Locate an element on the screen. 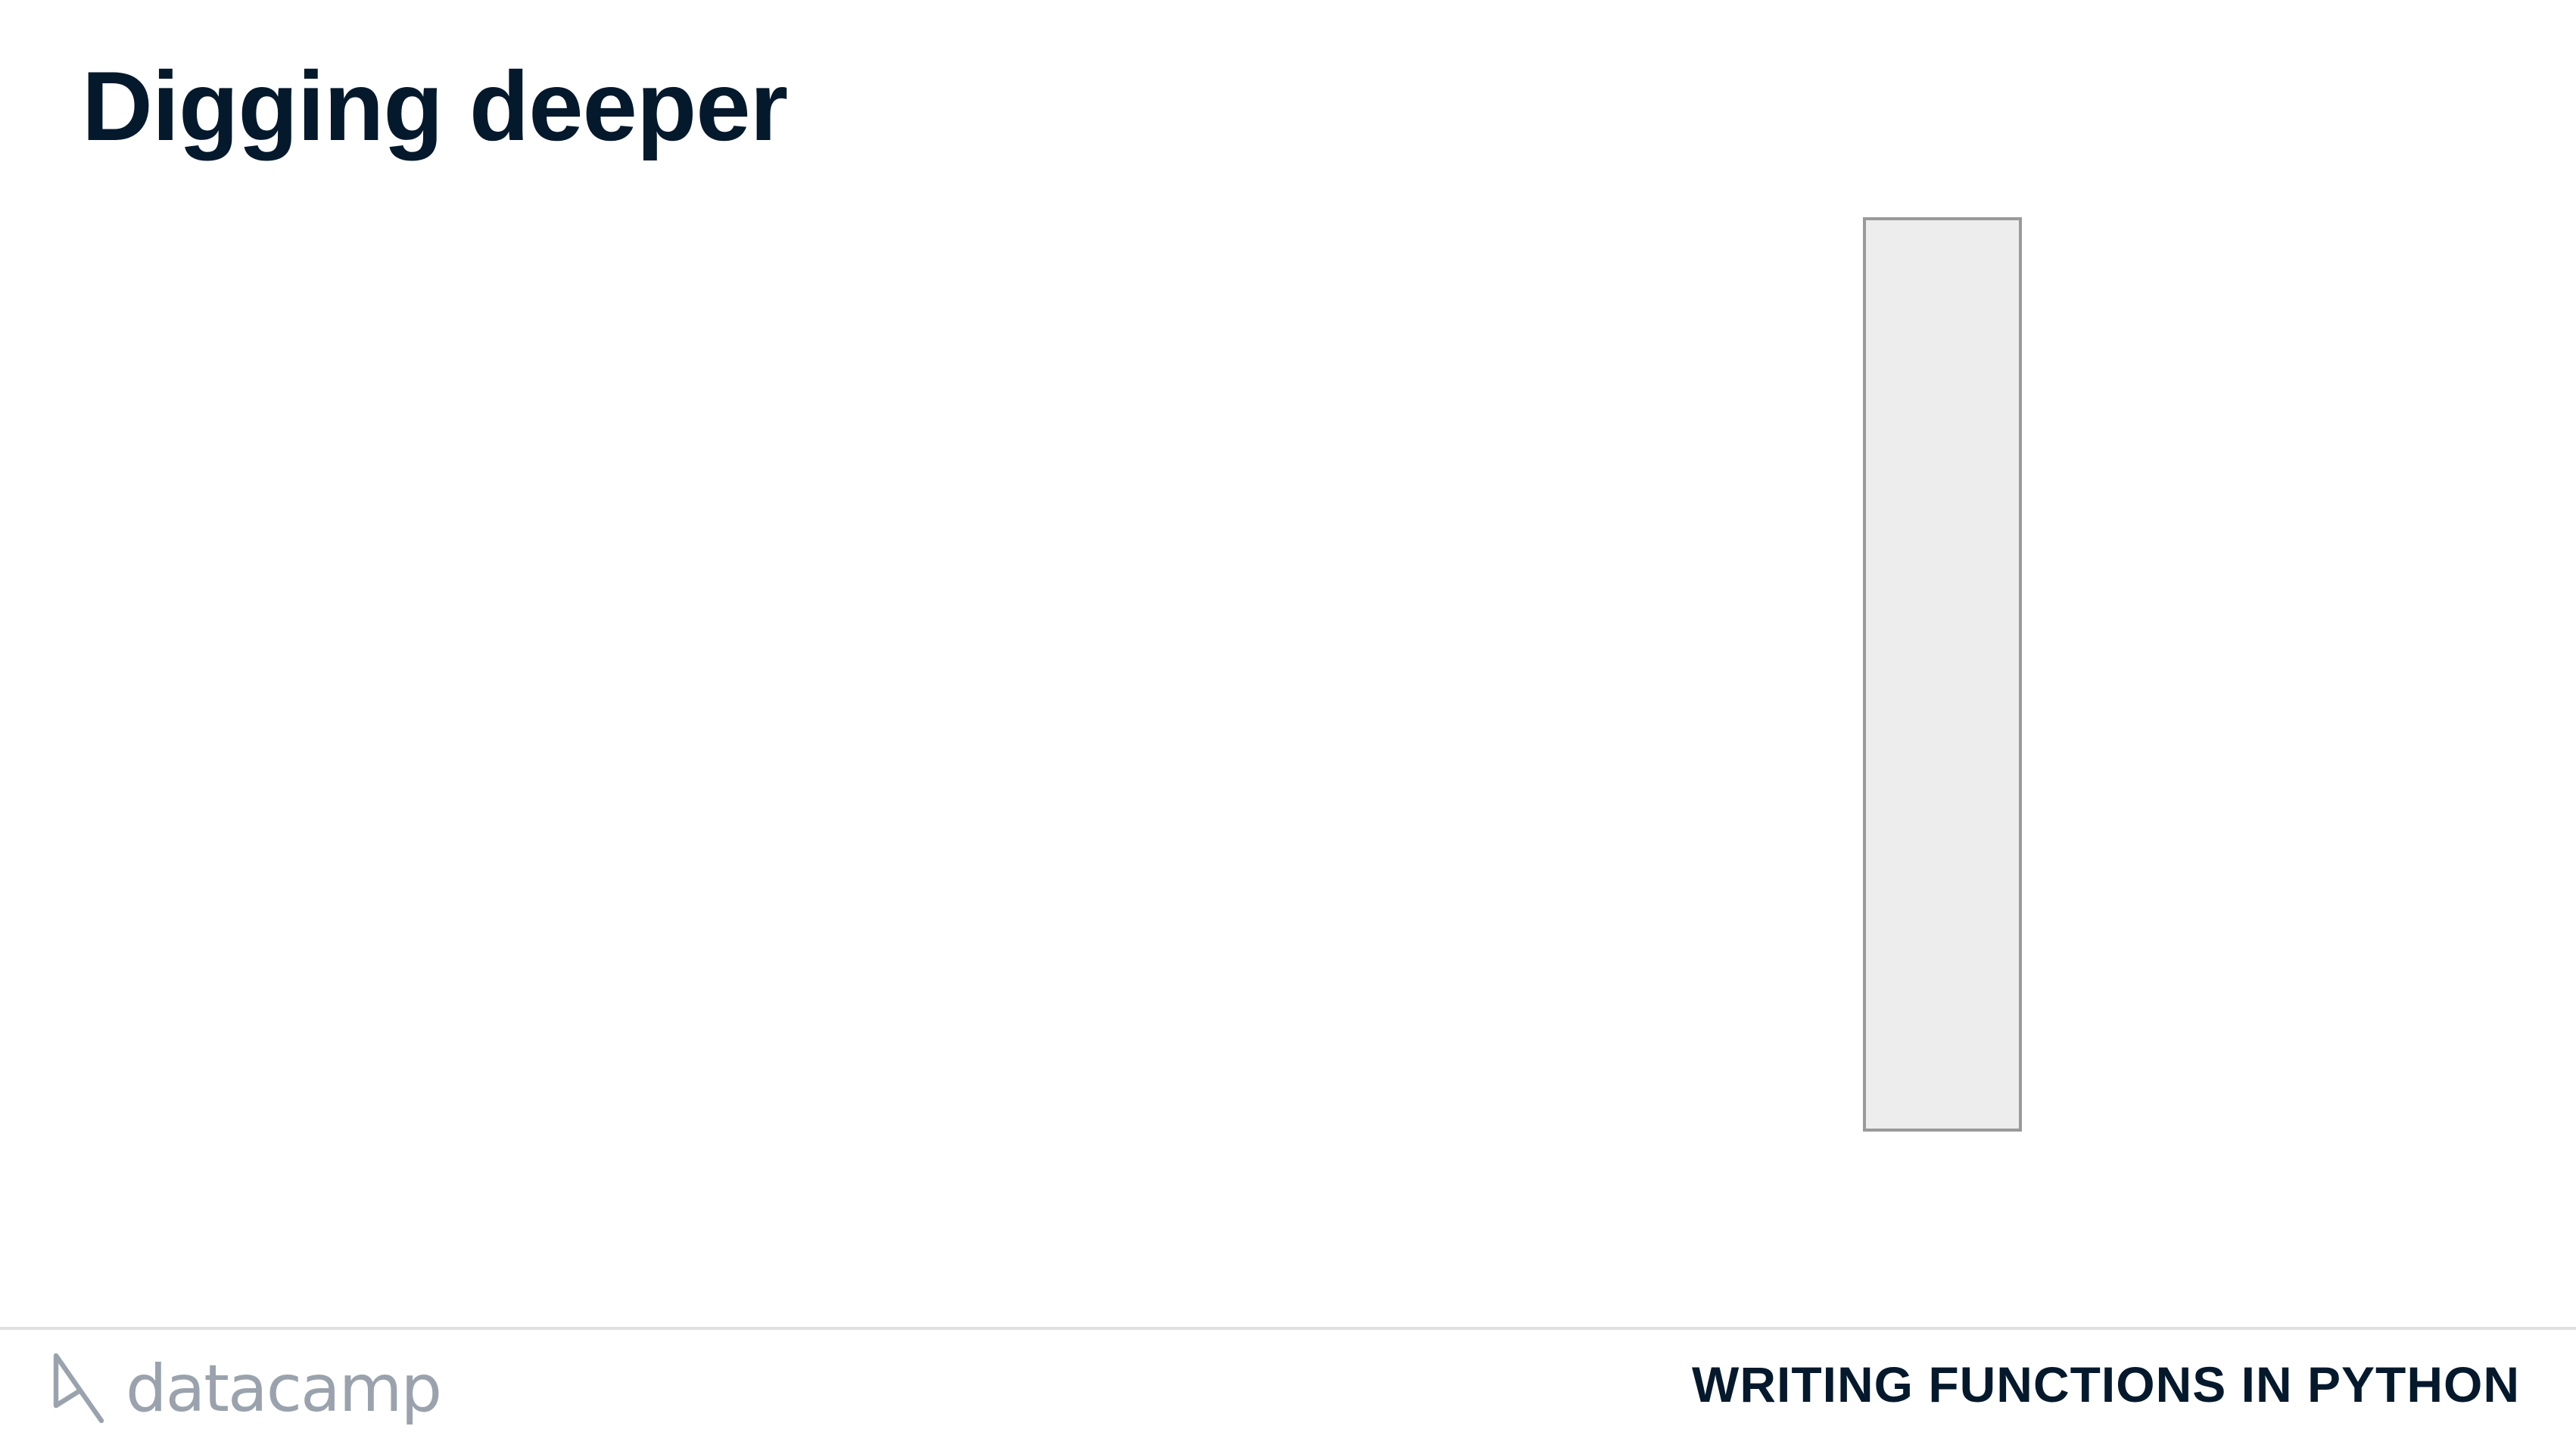  placeholder-box is located at coordinates (1942, 674).